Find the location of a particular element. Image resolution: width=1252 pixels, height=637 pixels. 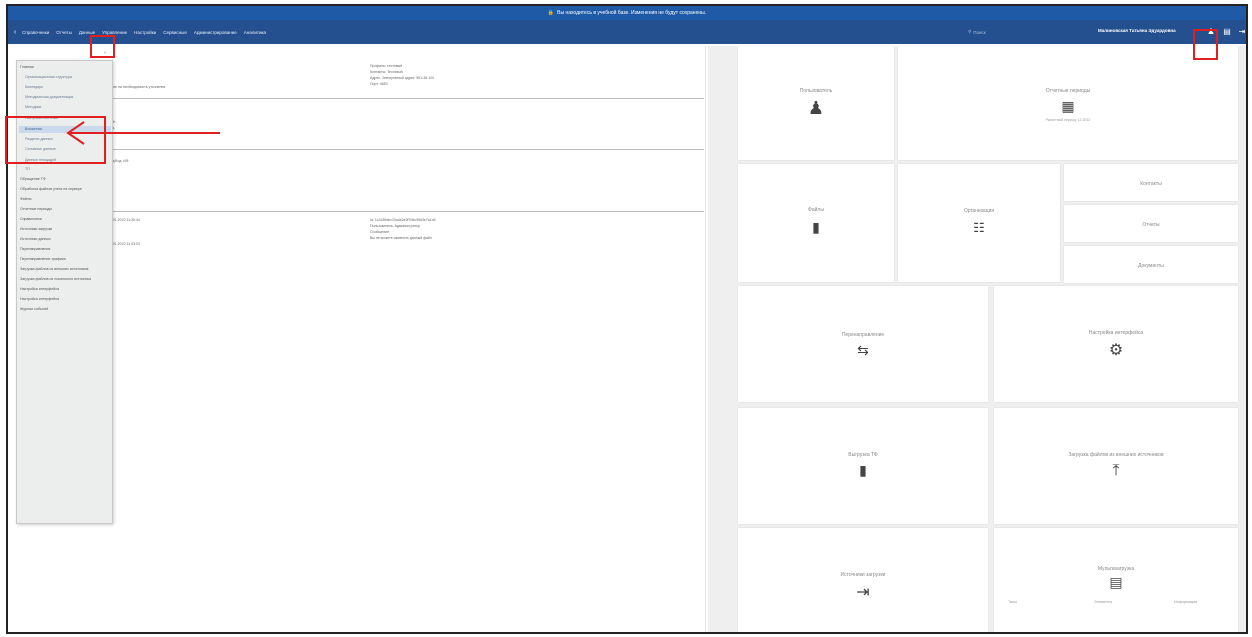

field-text: Контакты: Тестовый is located at coordinates (386, 72).